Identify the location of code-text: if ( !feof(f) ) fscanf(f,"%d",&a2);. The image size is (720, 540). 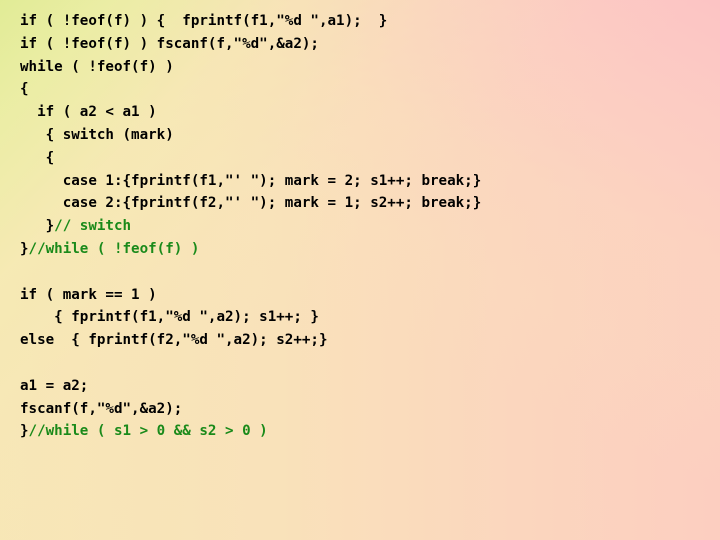
(169, 43).